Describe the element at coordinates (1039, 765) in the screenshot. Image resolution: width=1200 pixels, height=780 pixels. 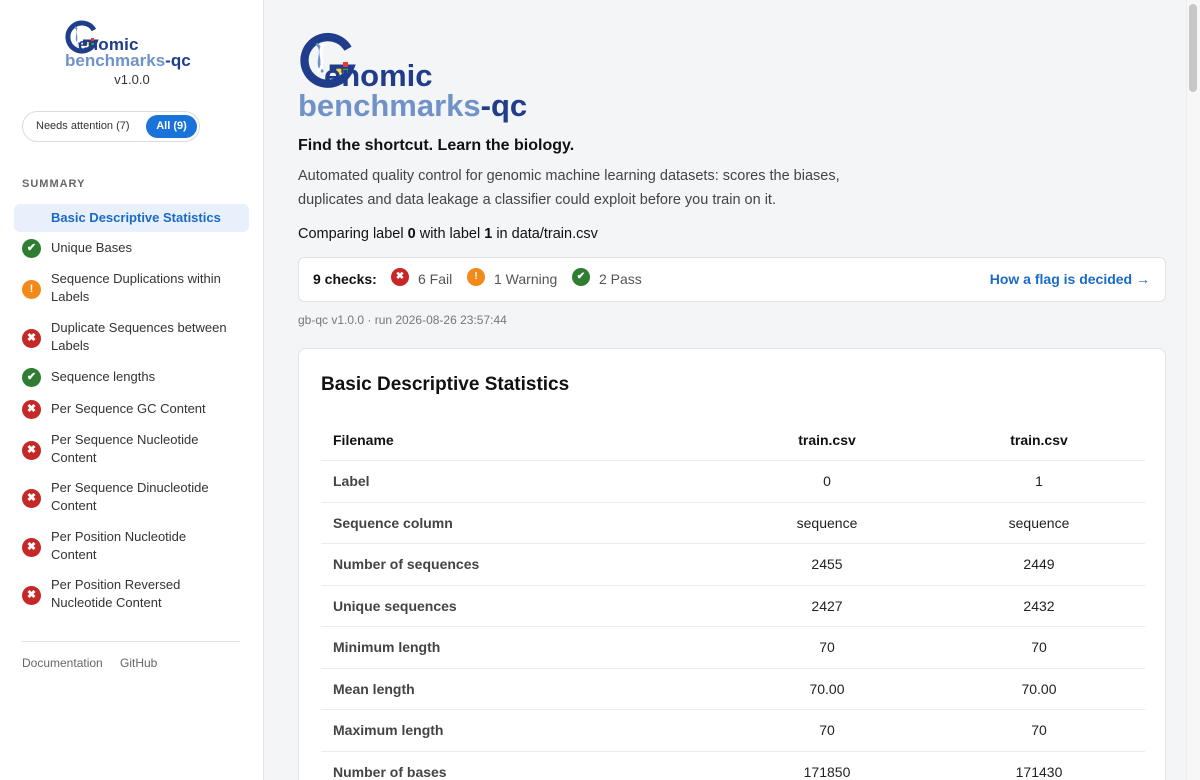
I see `table-cell: 171430` at that location.